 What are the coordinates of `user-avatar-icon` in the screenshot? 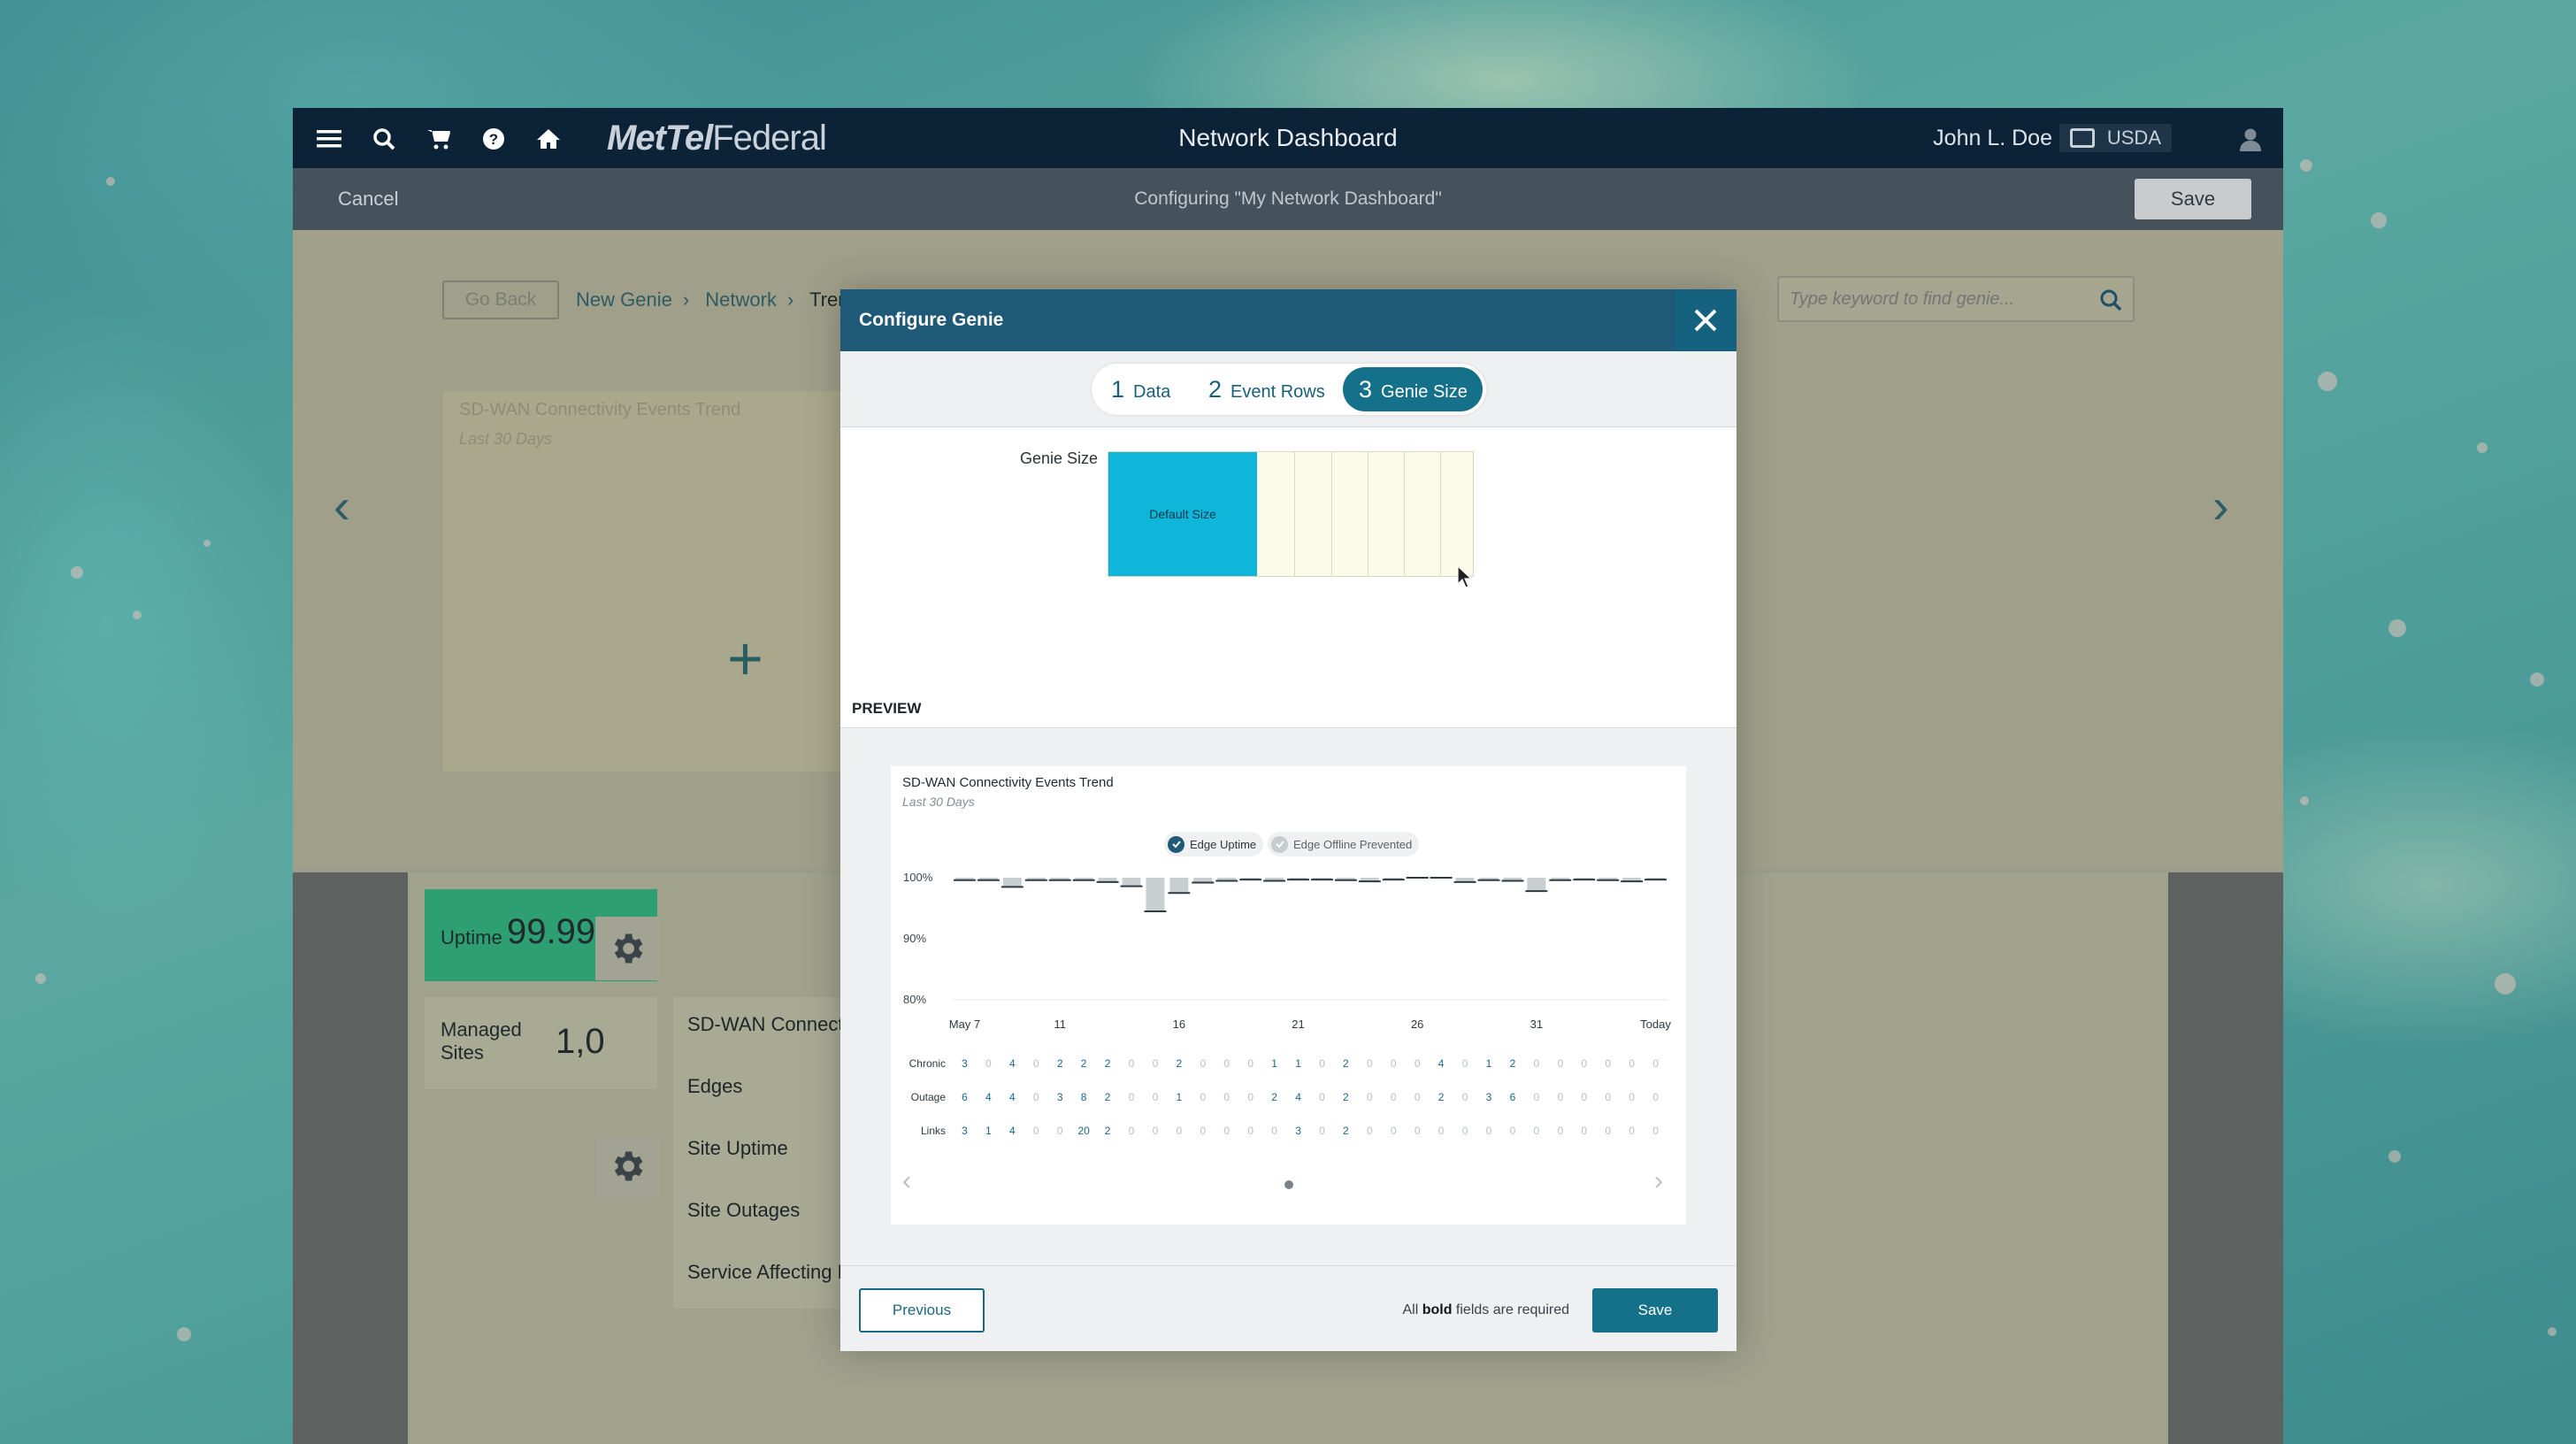 It's located at (2250, 139).